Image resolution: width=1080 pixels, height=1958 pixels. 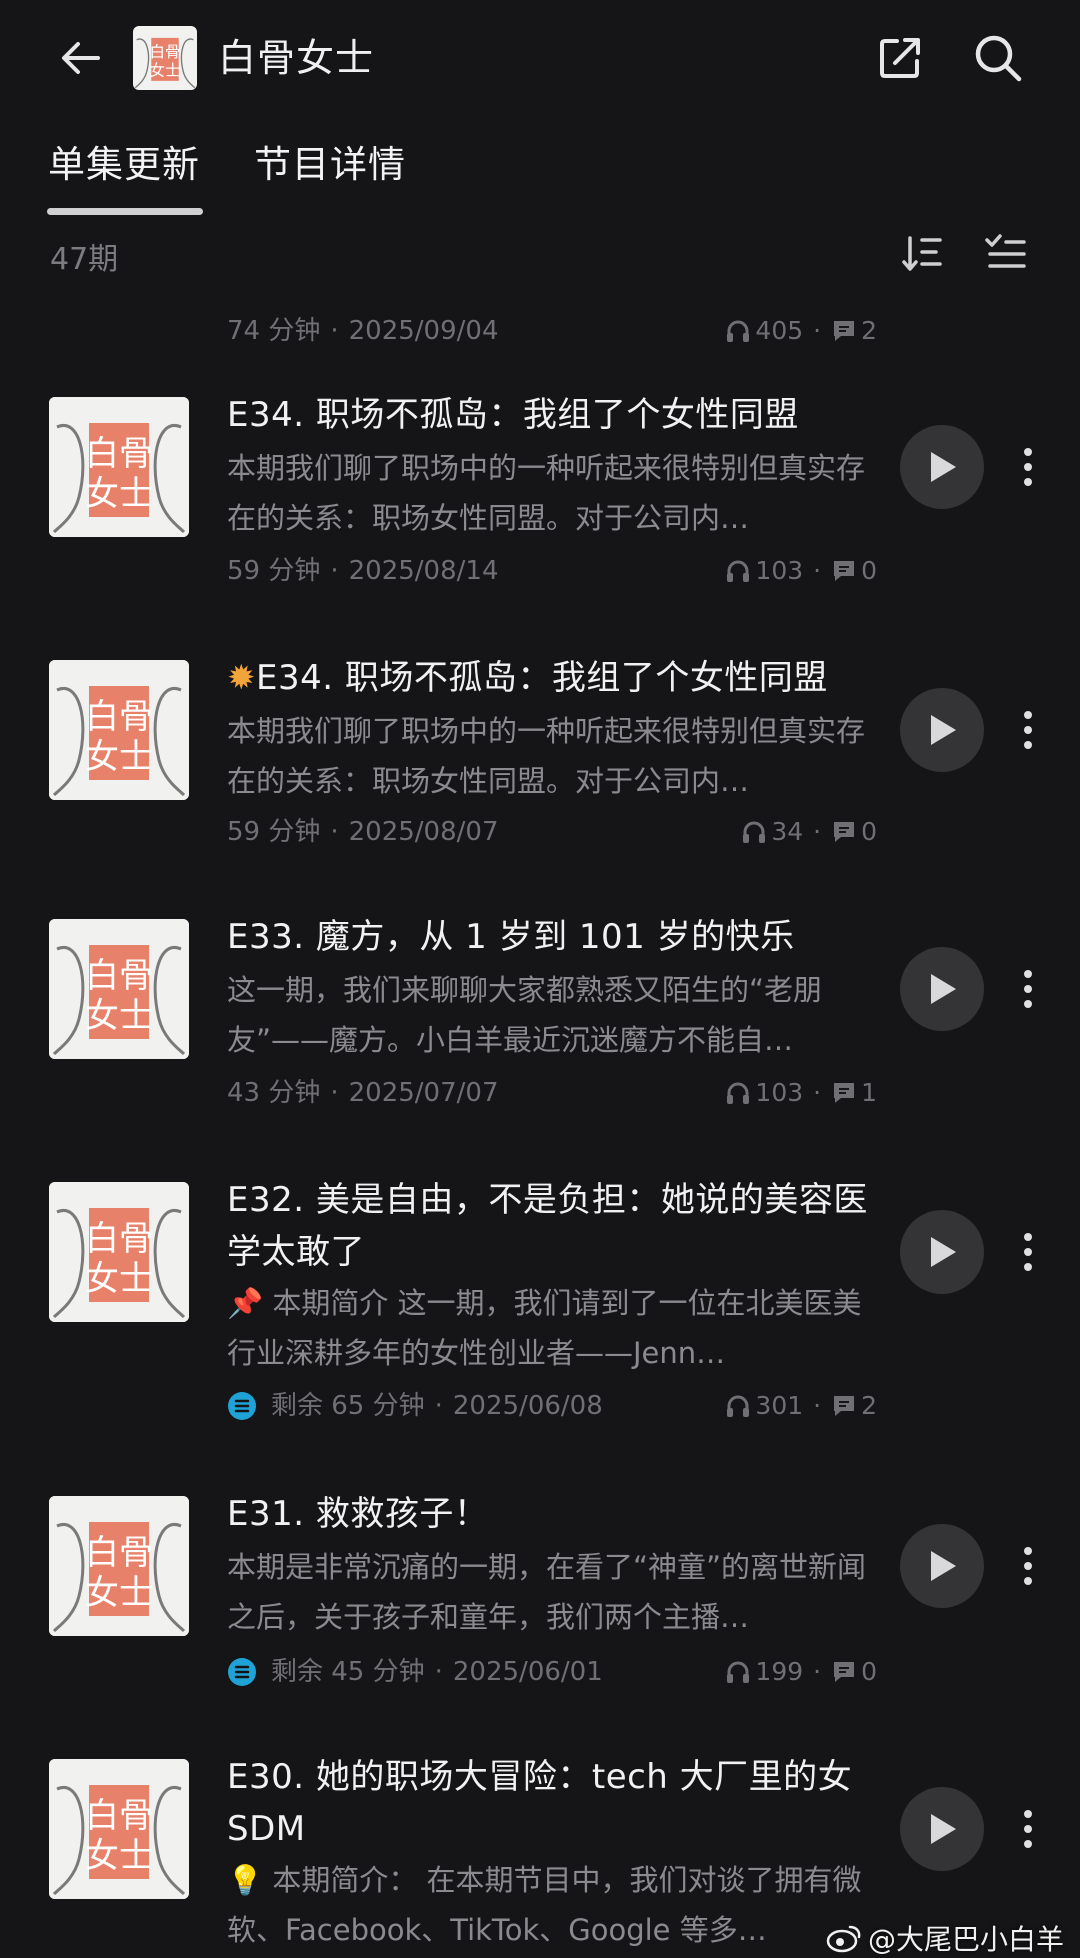 What do you see at coordinates (945, 1938) in the screenshot?
I see `weibo-watermark: @大尾巴小白羊` at bounding box center [945, 1938].